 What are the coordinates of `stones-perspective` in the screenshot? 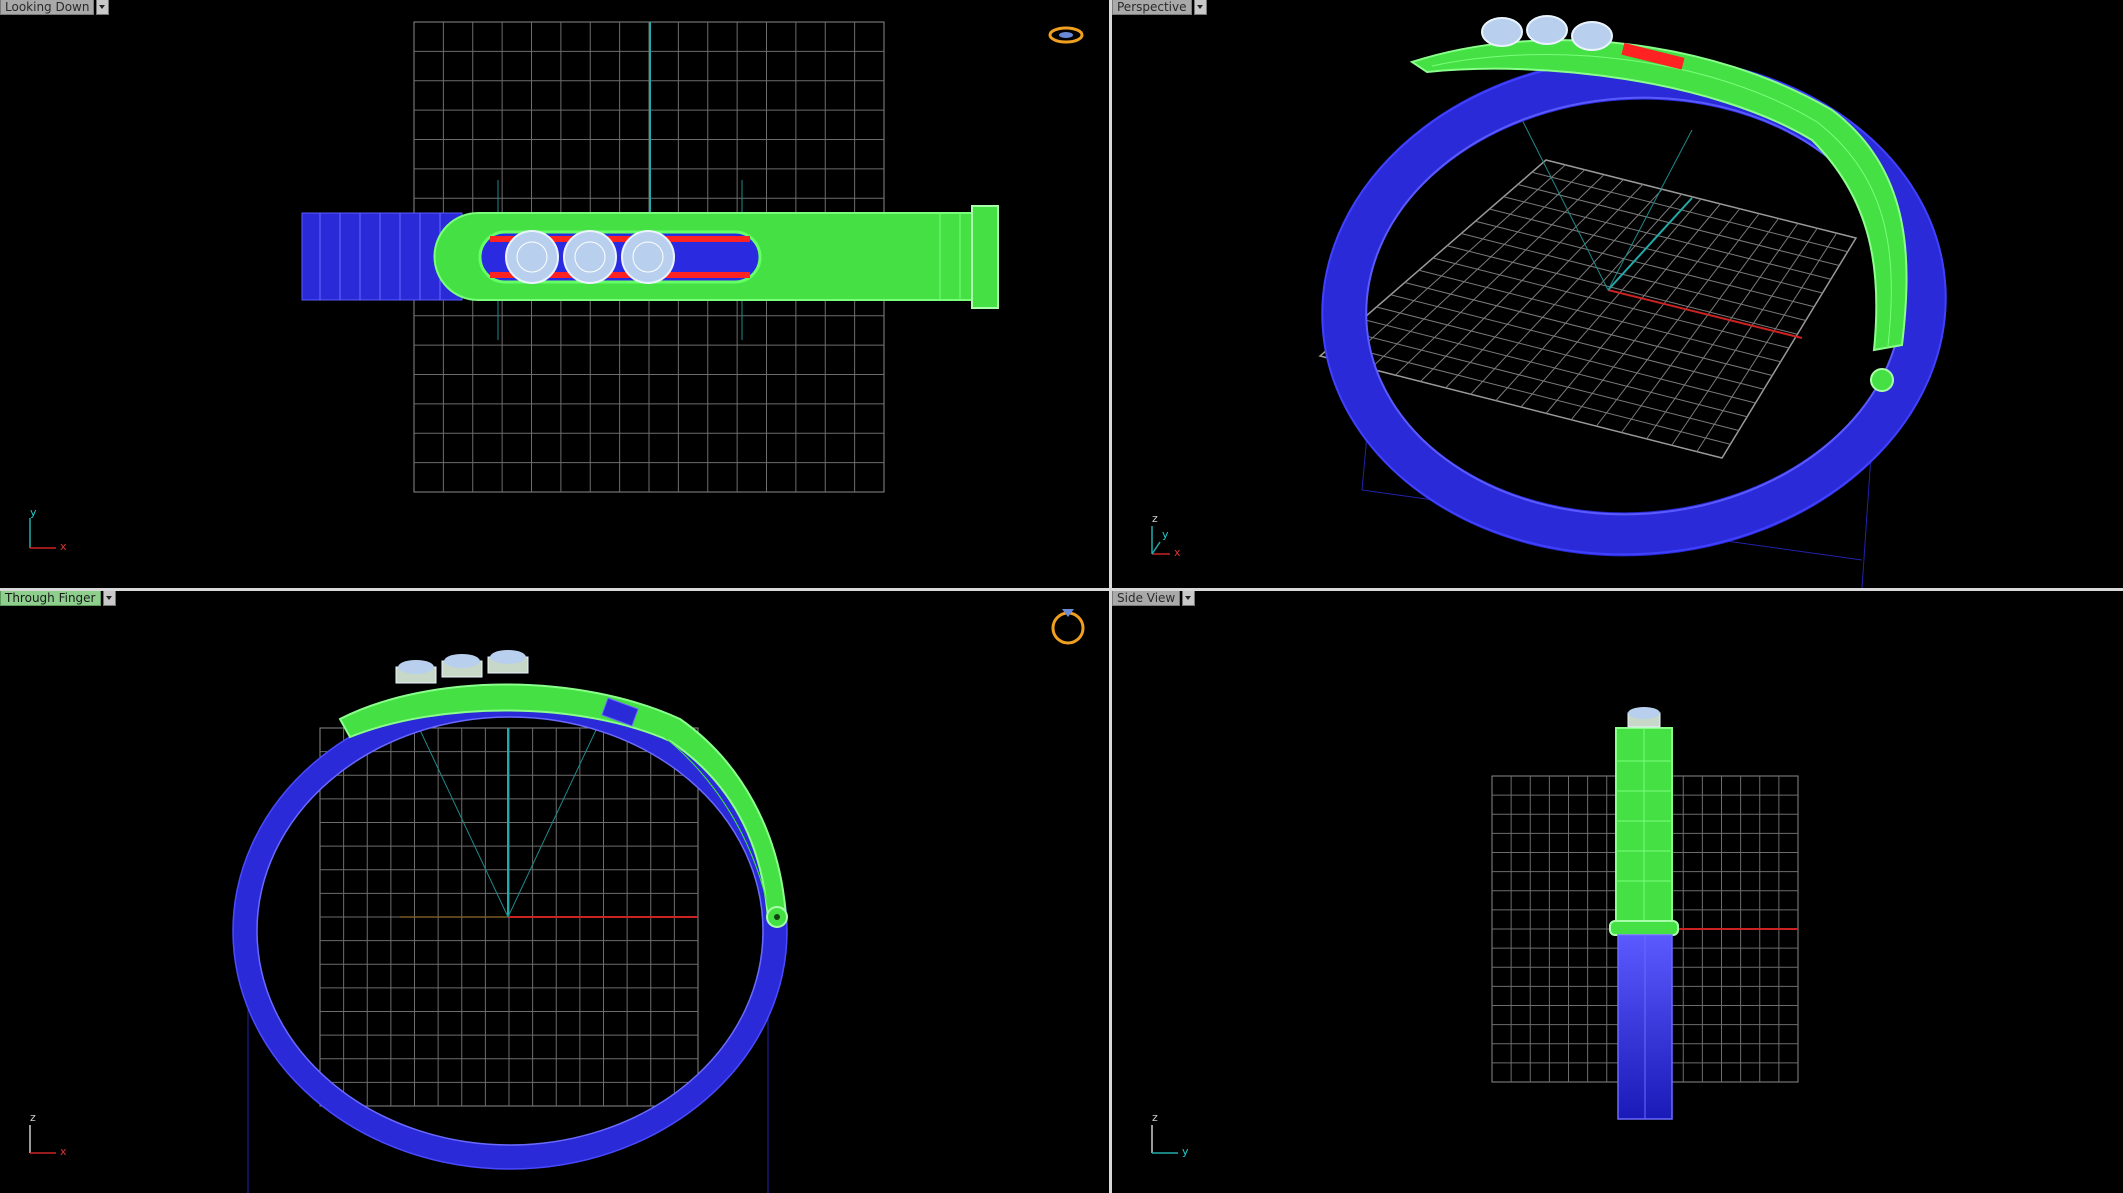 It's located at (1547, 33).